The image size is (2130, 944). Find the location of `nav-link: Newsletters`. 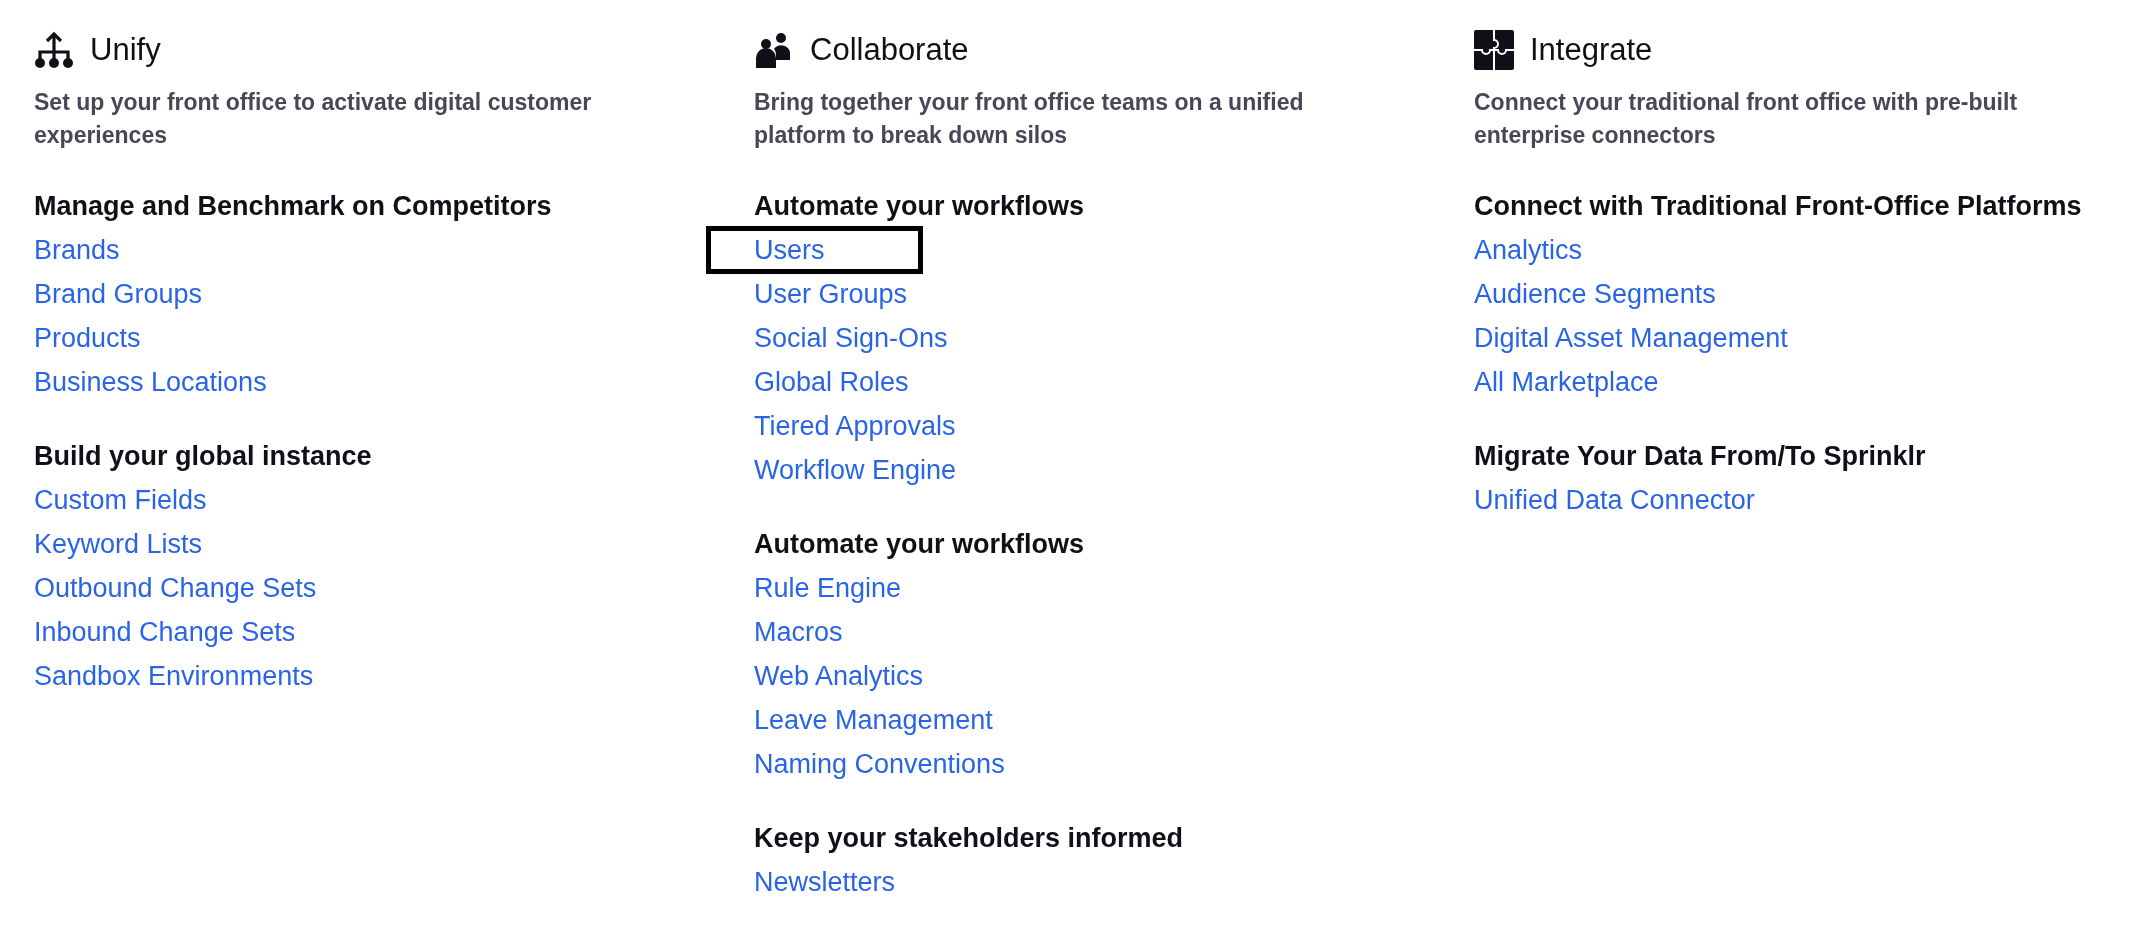

nav-link: Newsletters is located at coordinates (825, 882).